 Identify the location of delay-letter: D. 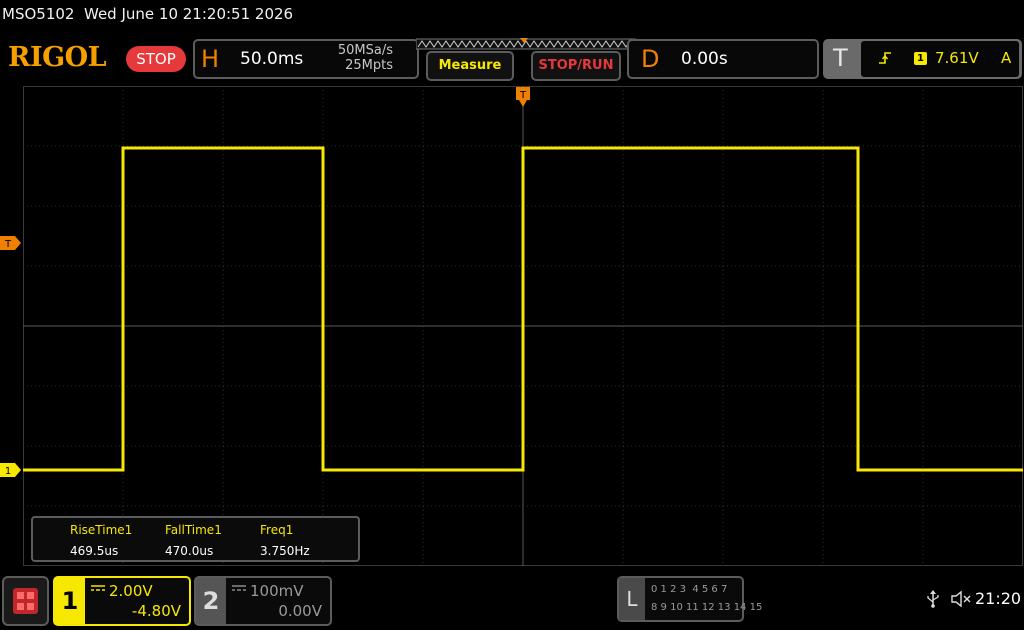
(650, 59).